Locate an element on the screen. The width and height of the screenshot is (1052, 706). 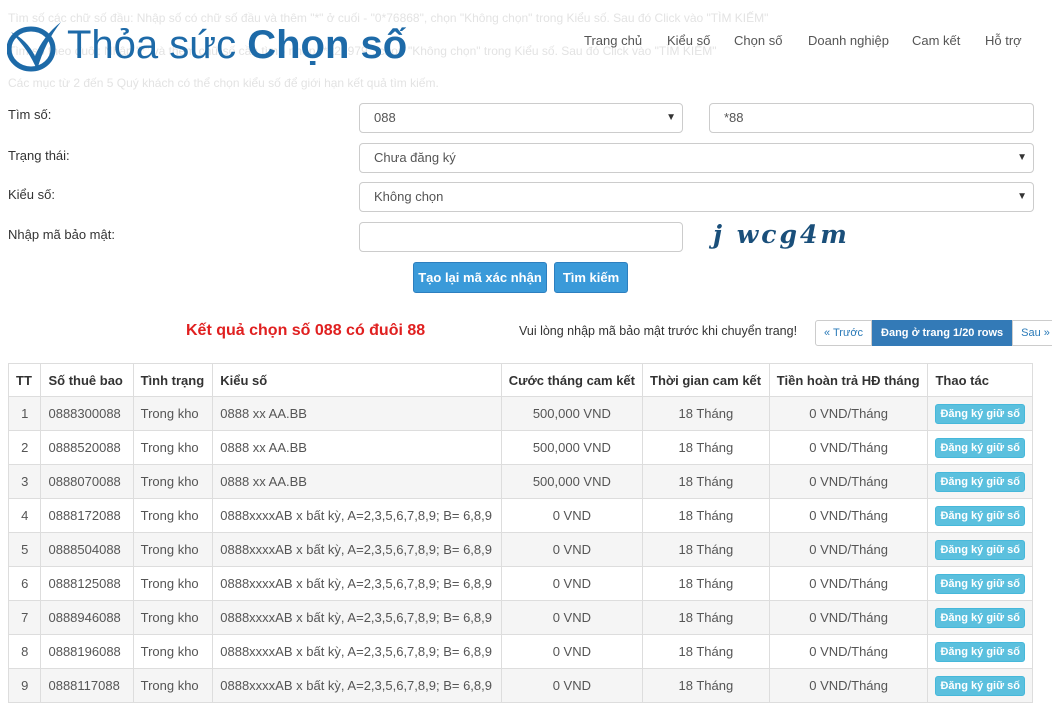
pagination-prev: « Trước is located at coordinates (844, 333).